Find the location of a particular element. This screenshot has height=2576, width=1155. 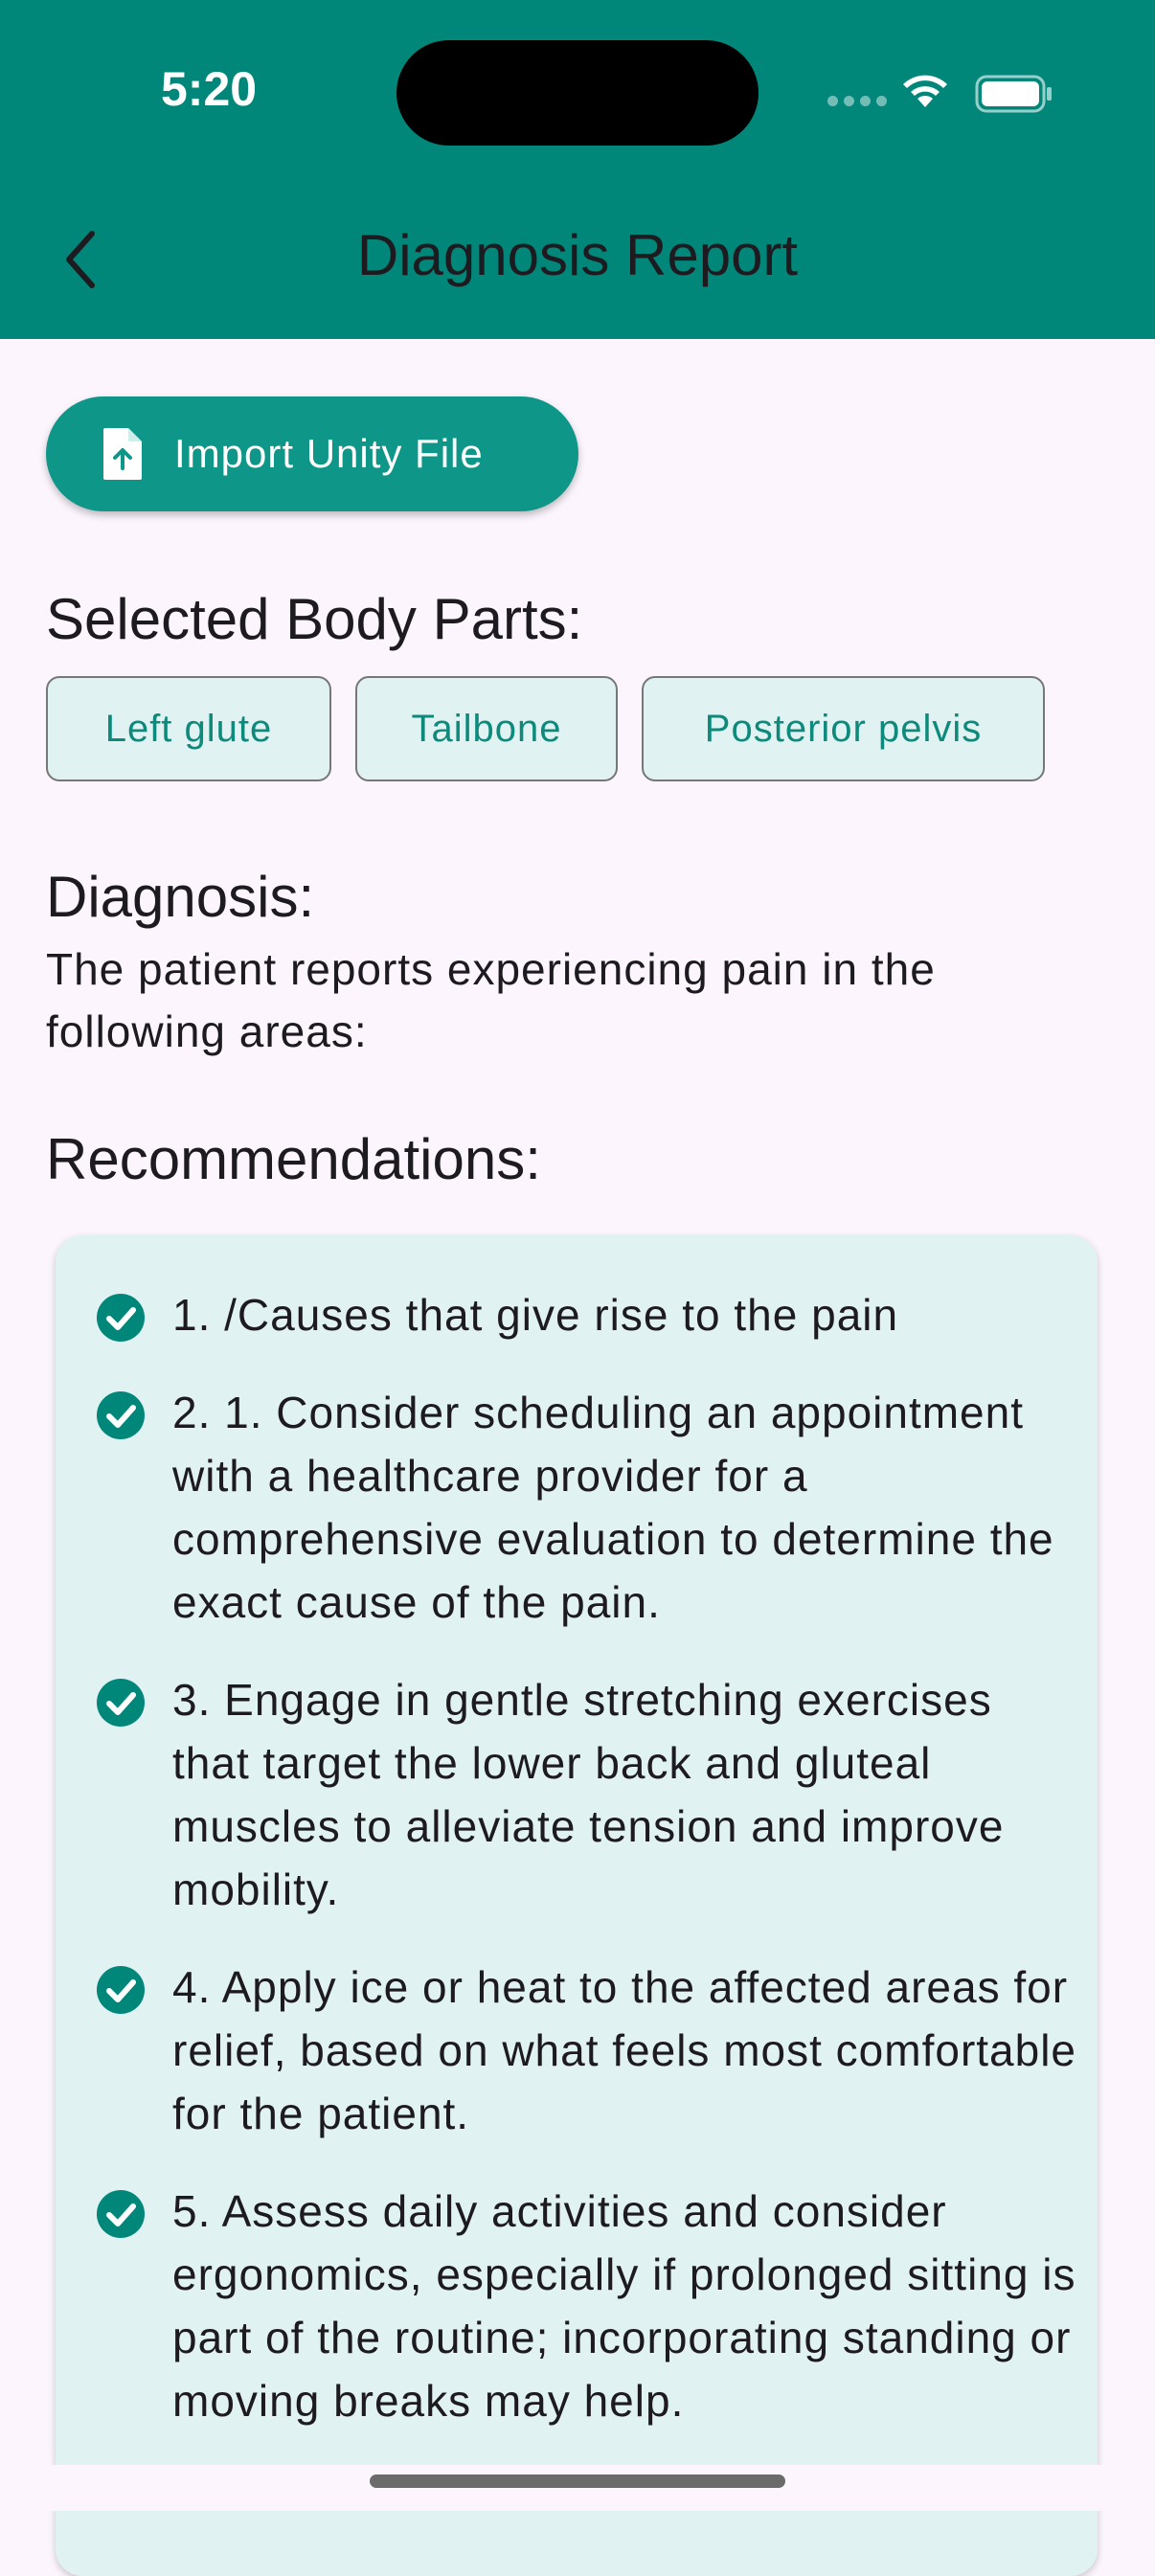

import-unity-file-button: Import Unity File is located at coordinates (312, 453).